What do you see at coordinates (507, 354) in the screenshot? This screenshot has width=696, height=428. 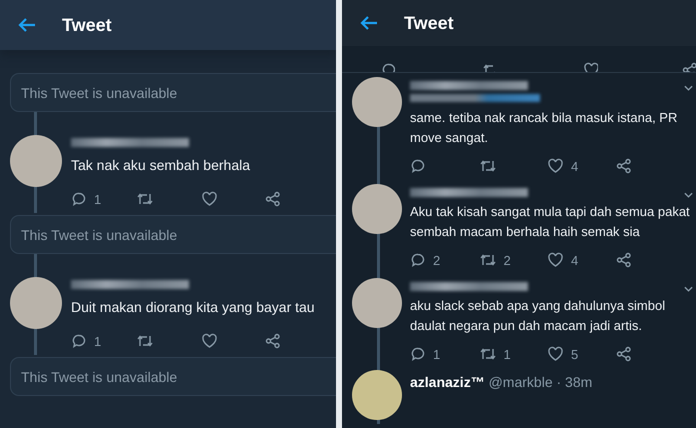 I see `retweet-count: 1` at bounding box center [507, 354].